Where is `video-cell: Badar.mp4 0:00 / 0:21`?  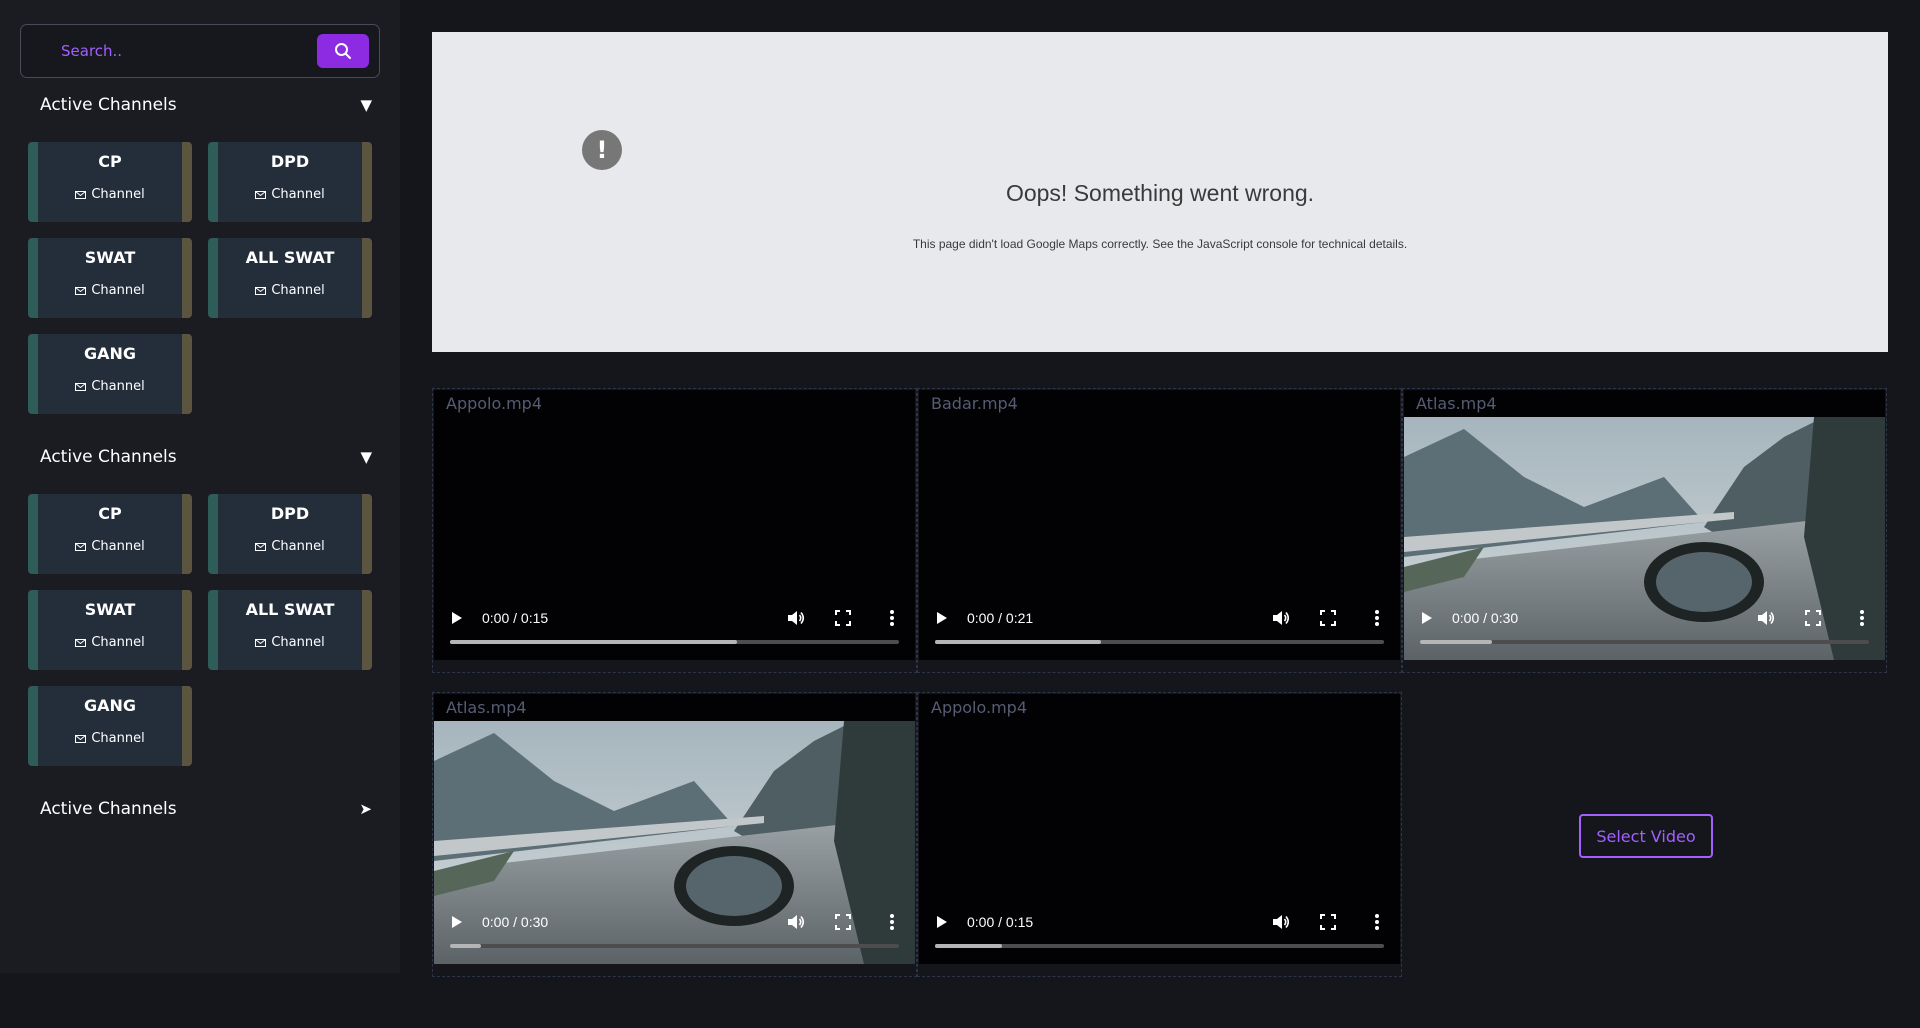
video-cell: Badar.mp4 0:00 / 0:21 is located at coordinates (1159, 530).